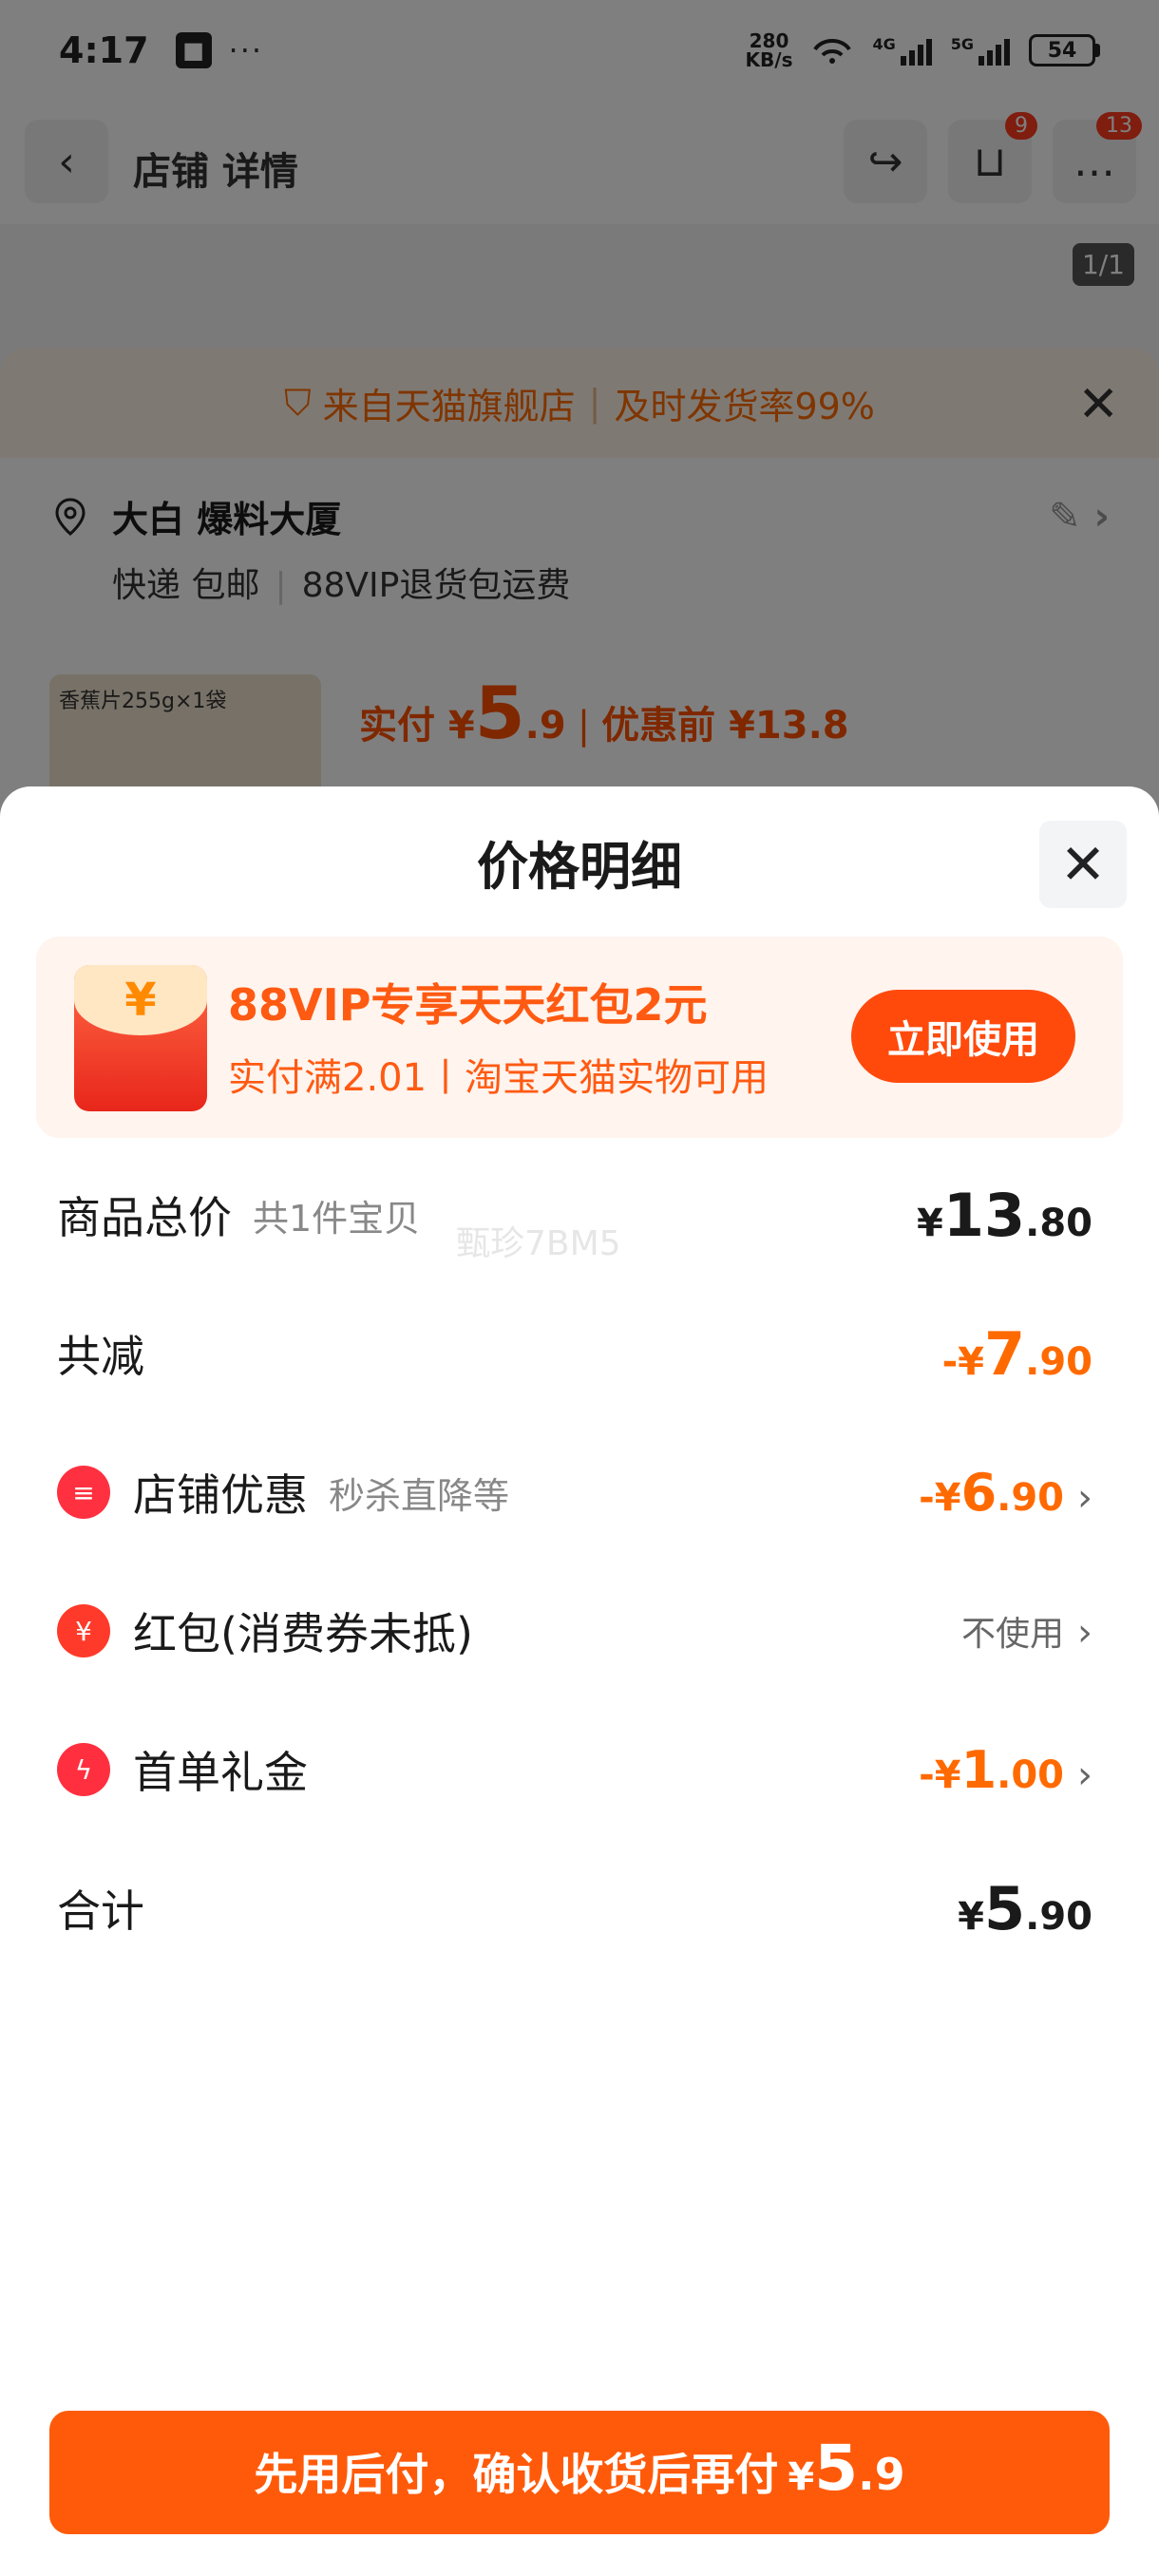 This screenshot has width=1159, height=2576. What do you see at coordinates (579, 1037) in the screenshot?
I see `promo-card: ¥ 88VIP专享天天红包2元 实付满2.01丨淘宝天猫实物可用 立即使用` at bounding box center [579, 1037].